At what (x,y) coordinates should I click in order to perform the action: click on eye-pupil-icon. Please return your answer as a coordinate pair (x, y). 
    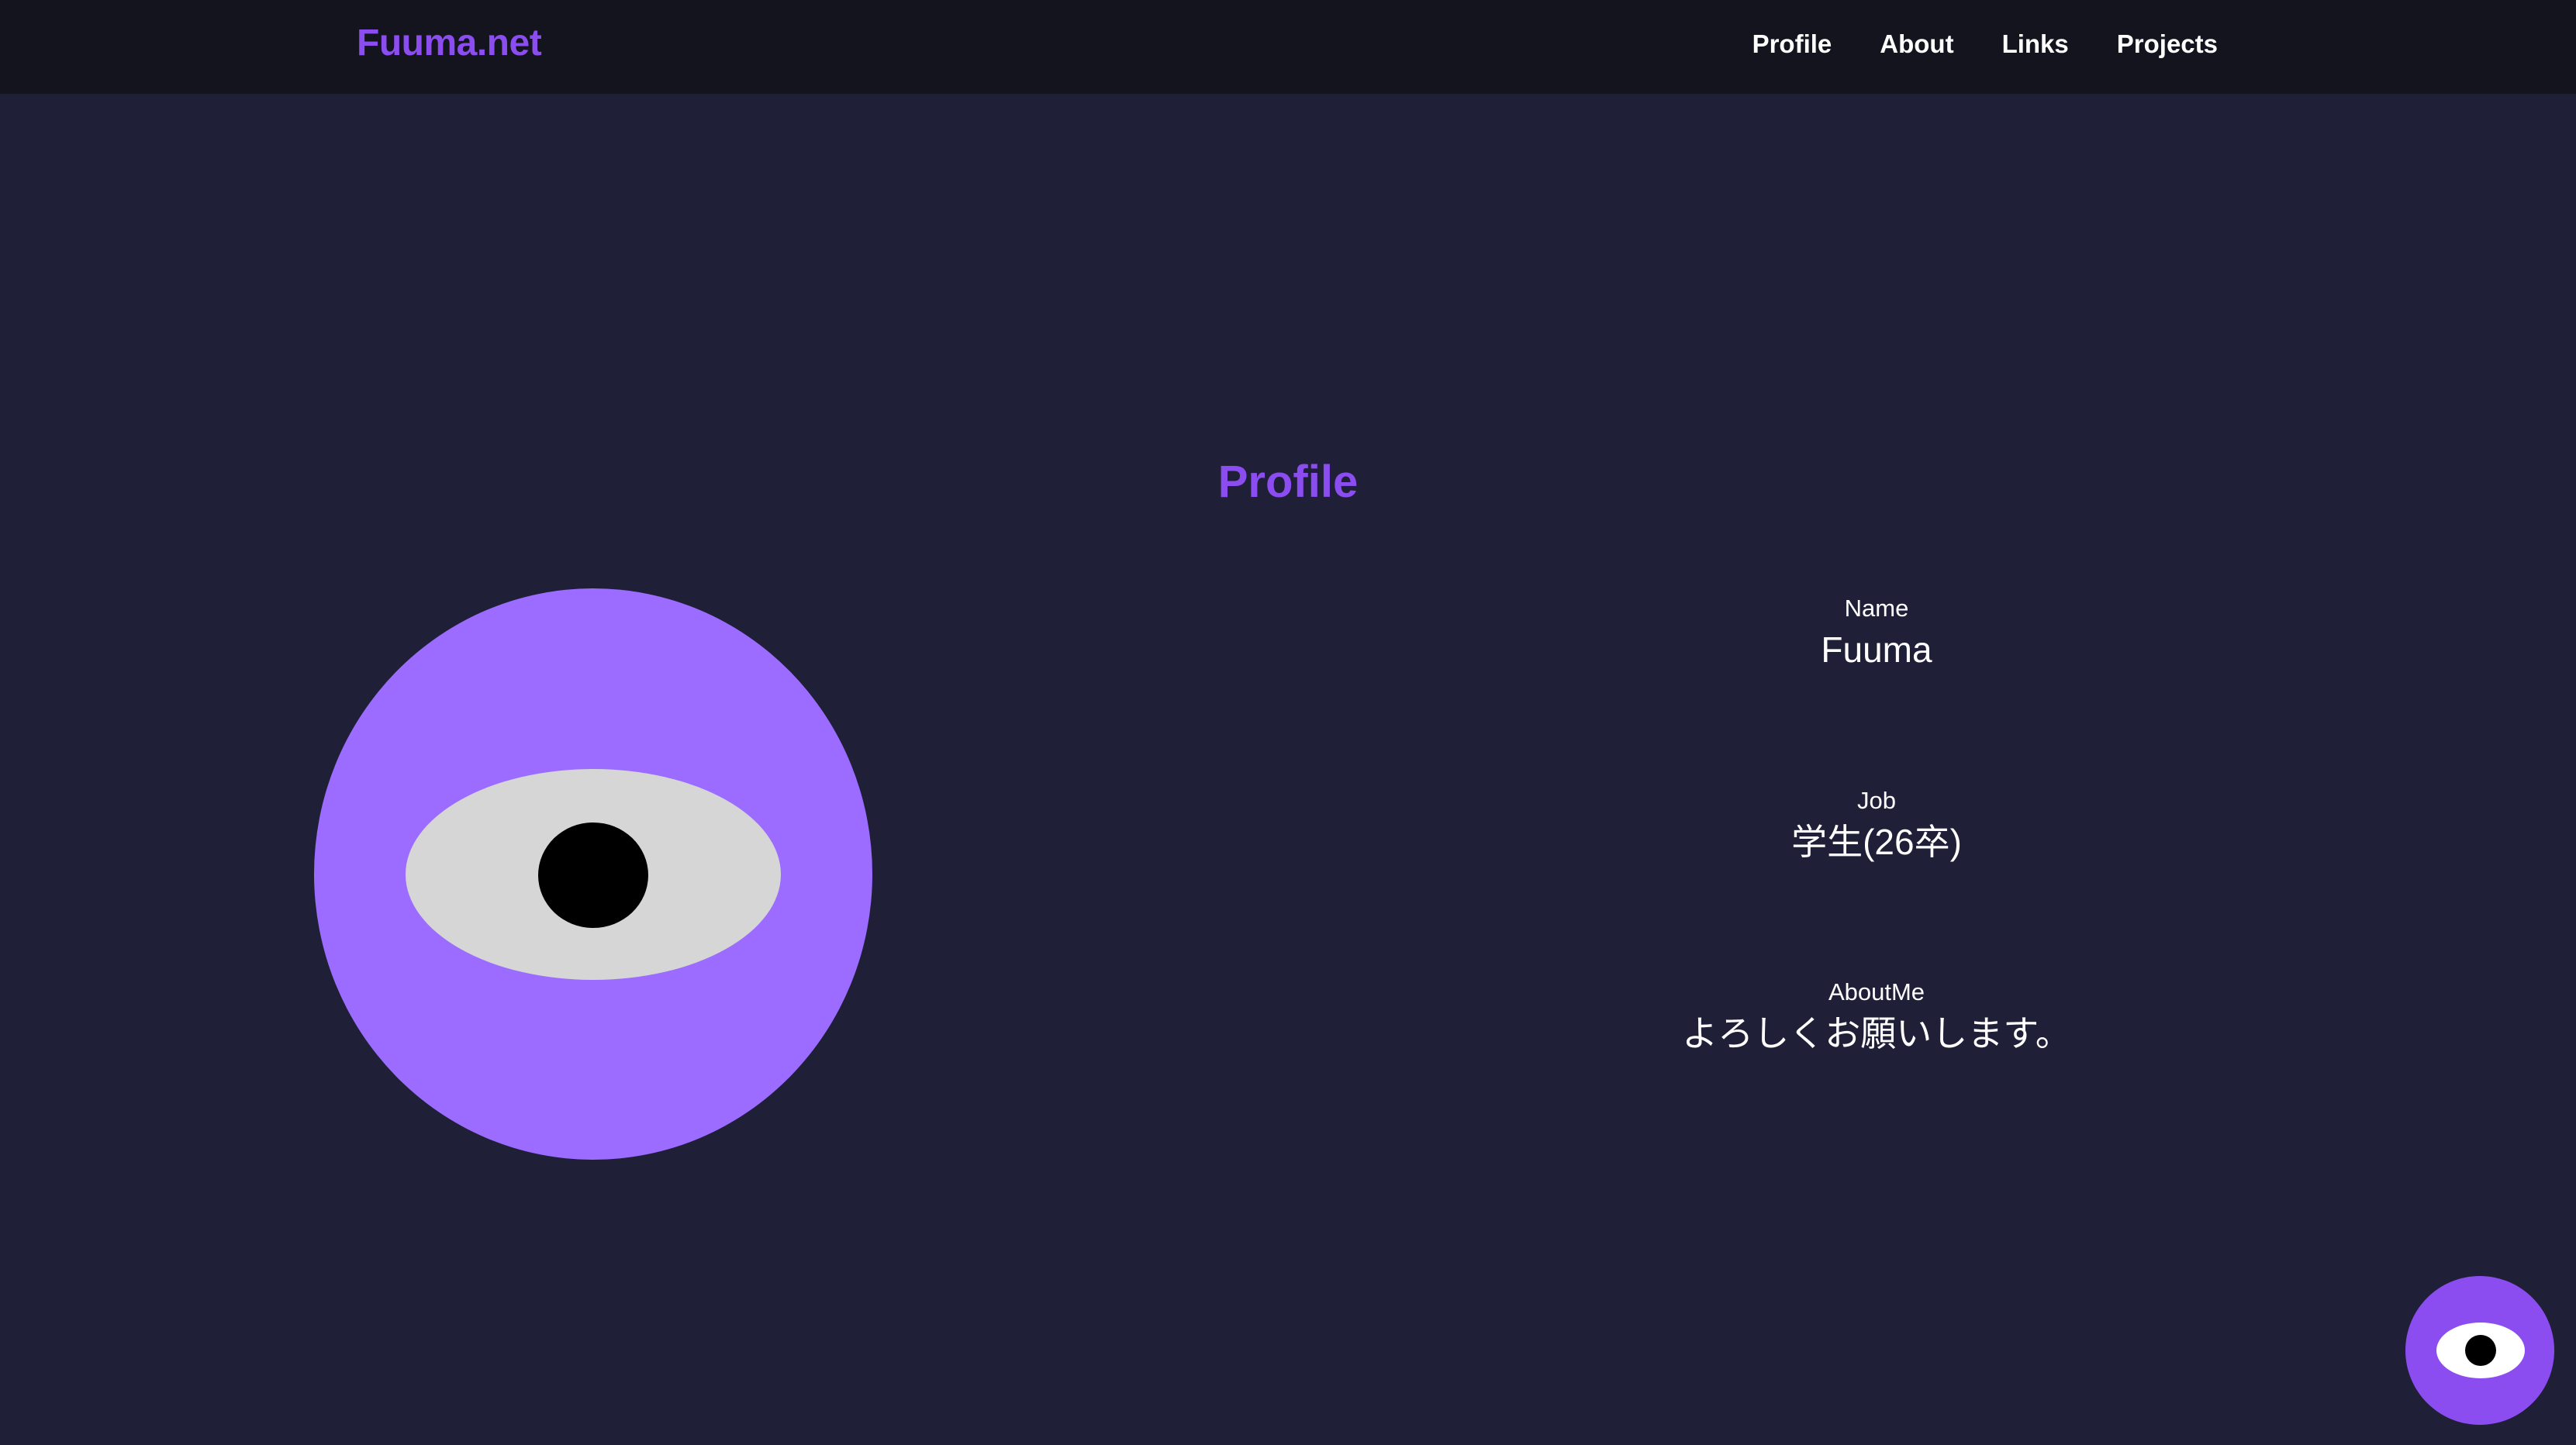
    Looking at the image, I should click on (2480, 1351).